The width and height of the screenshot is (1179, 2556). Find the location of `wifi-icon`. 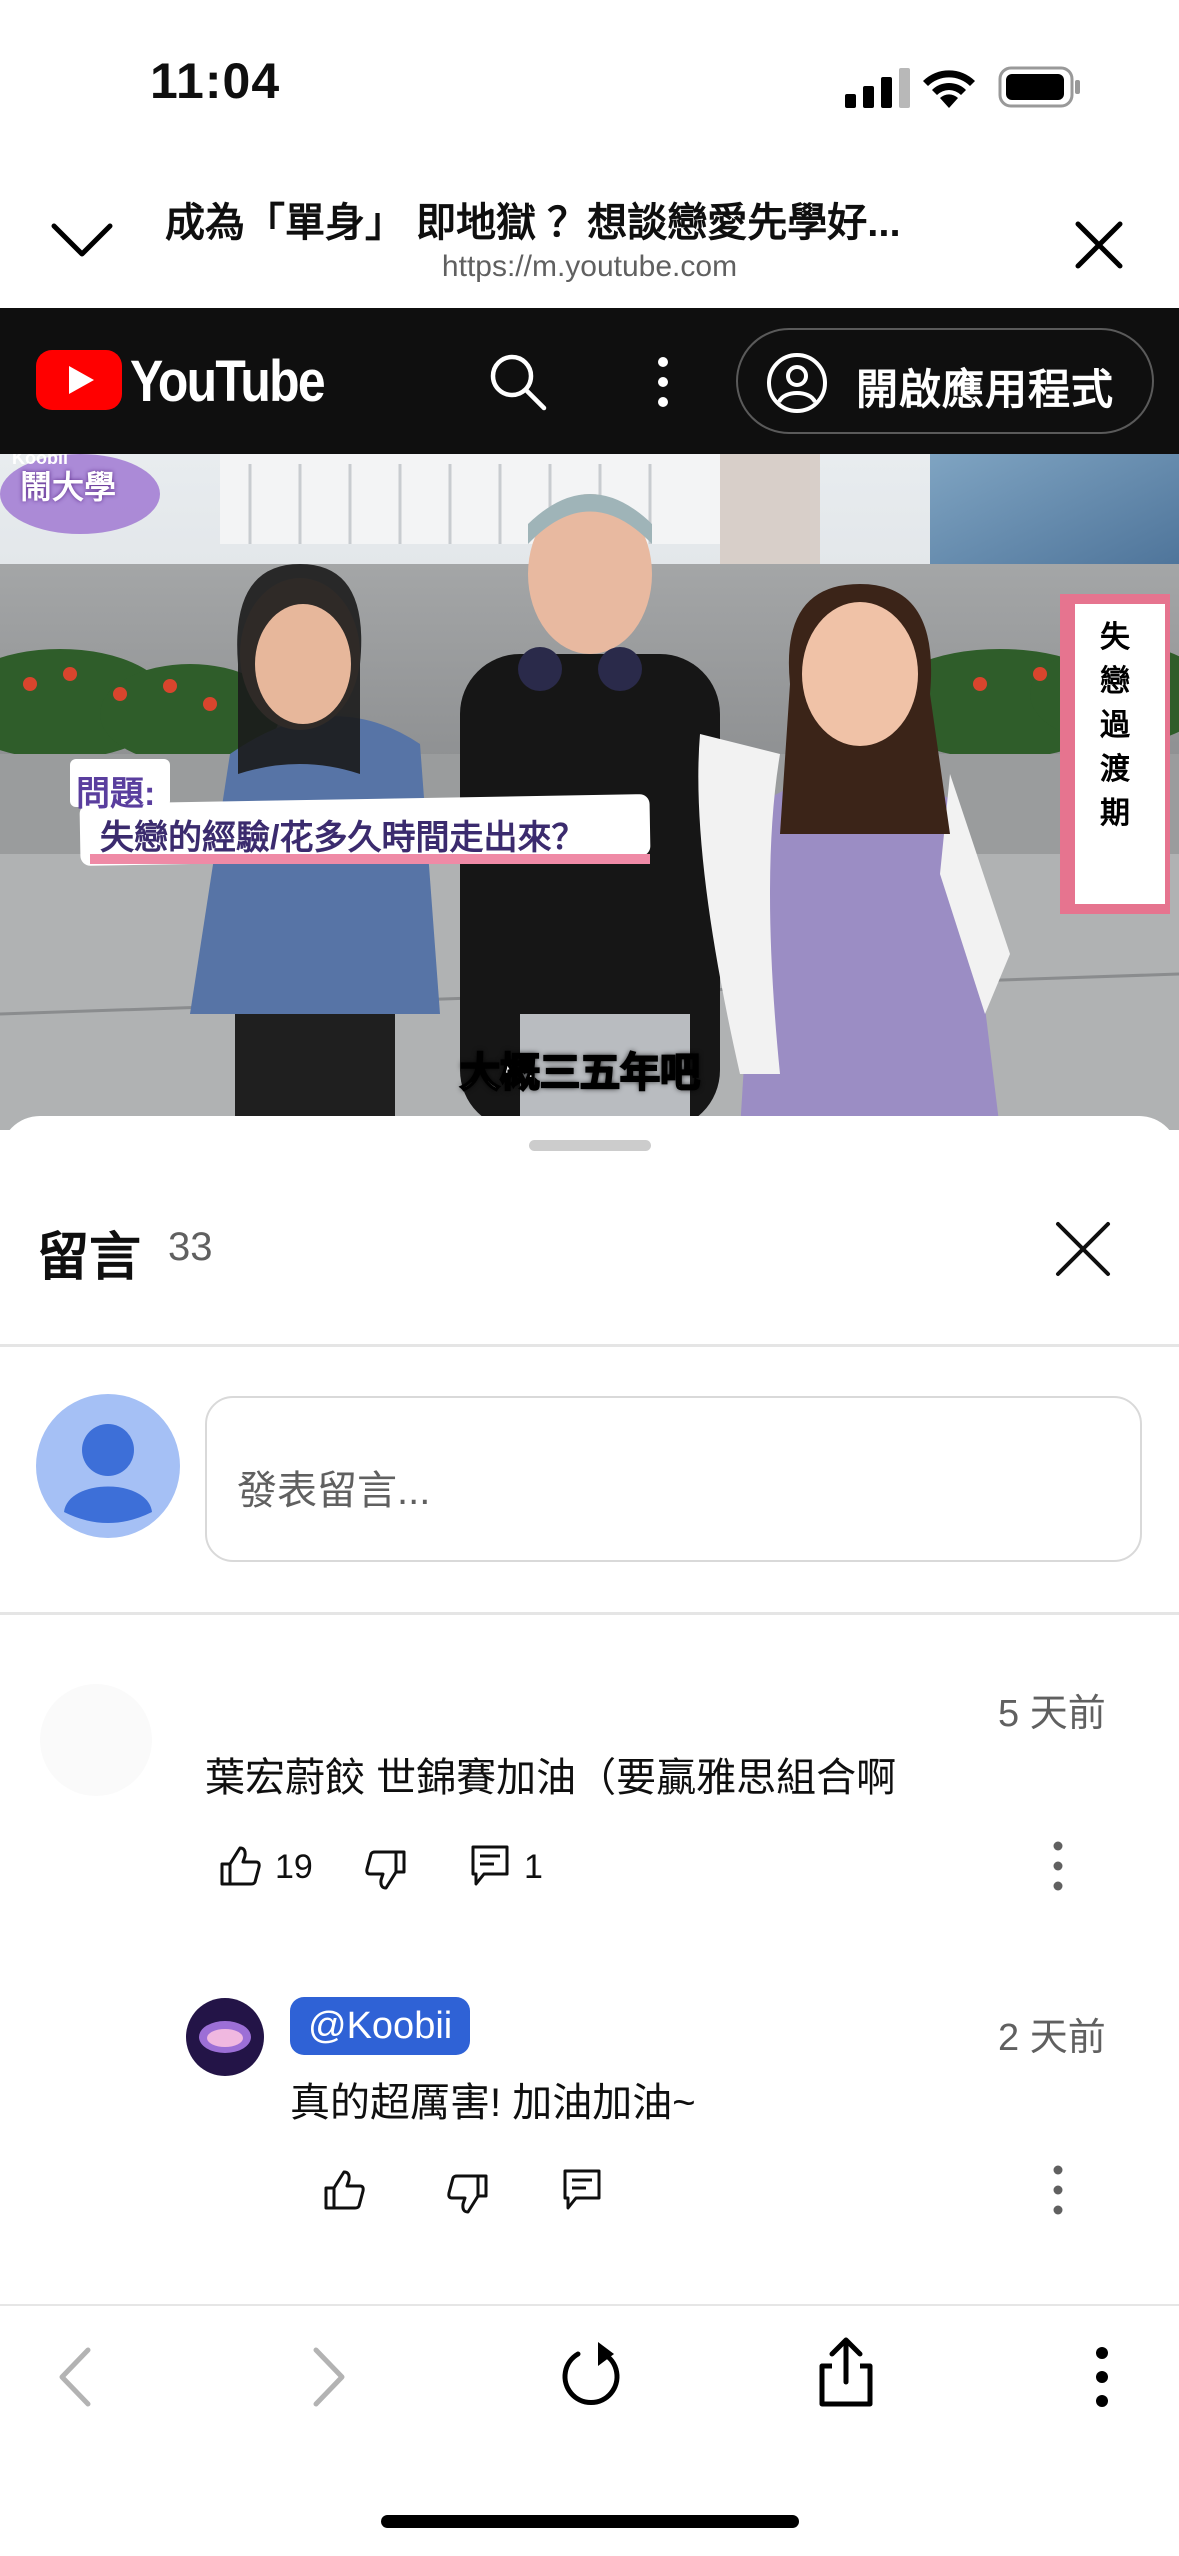

wifi-icon is located at coordinates (949, 89).